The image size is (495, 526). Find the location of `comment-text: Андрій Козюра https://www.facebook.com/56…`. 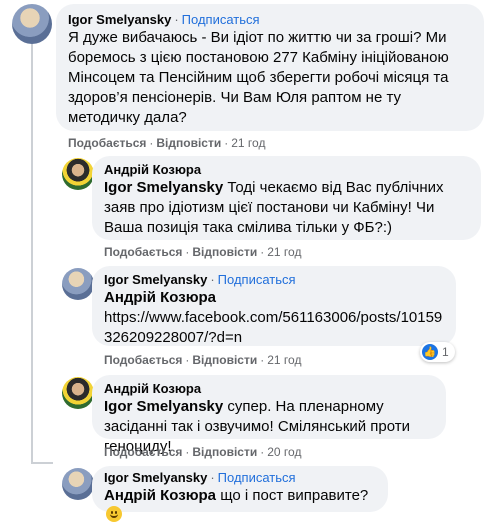

comment-text: Андрій Козюра https://www.facebook.com/56… is located at coordinates (274, 318).